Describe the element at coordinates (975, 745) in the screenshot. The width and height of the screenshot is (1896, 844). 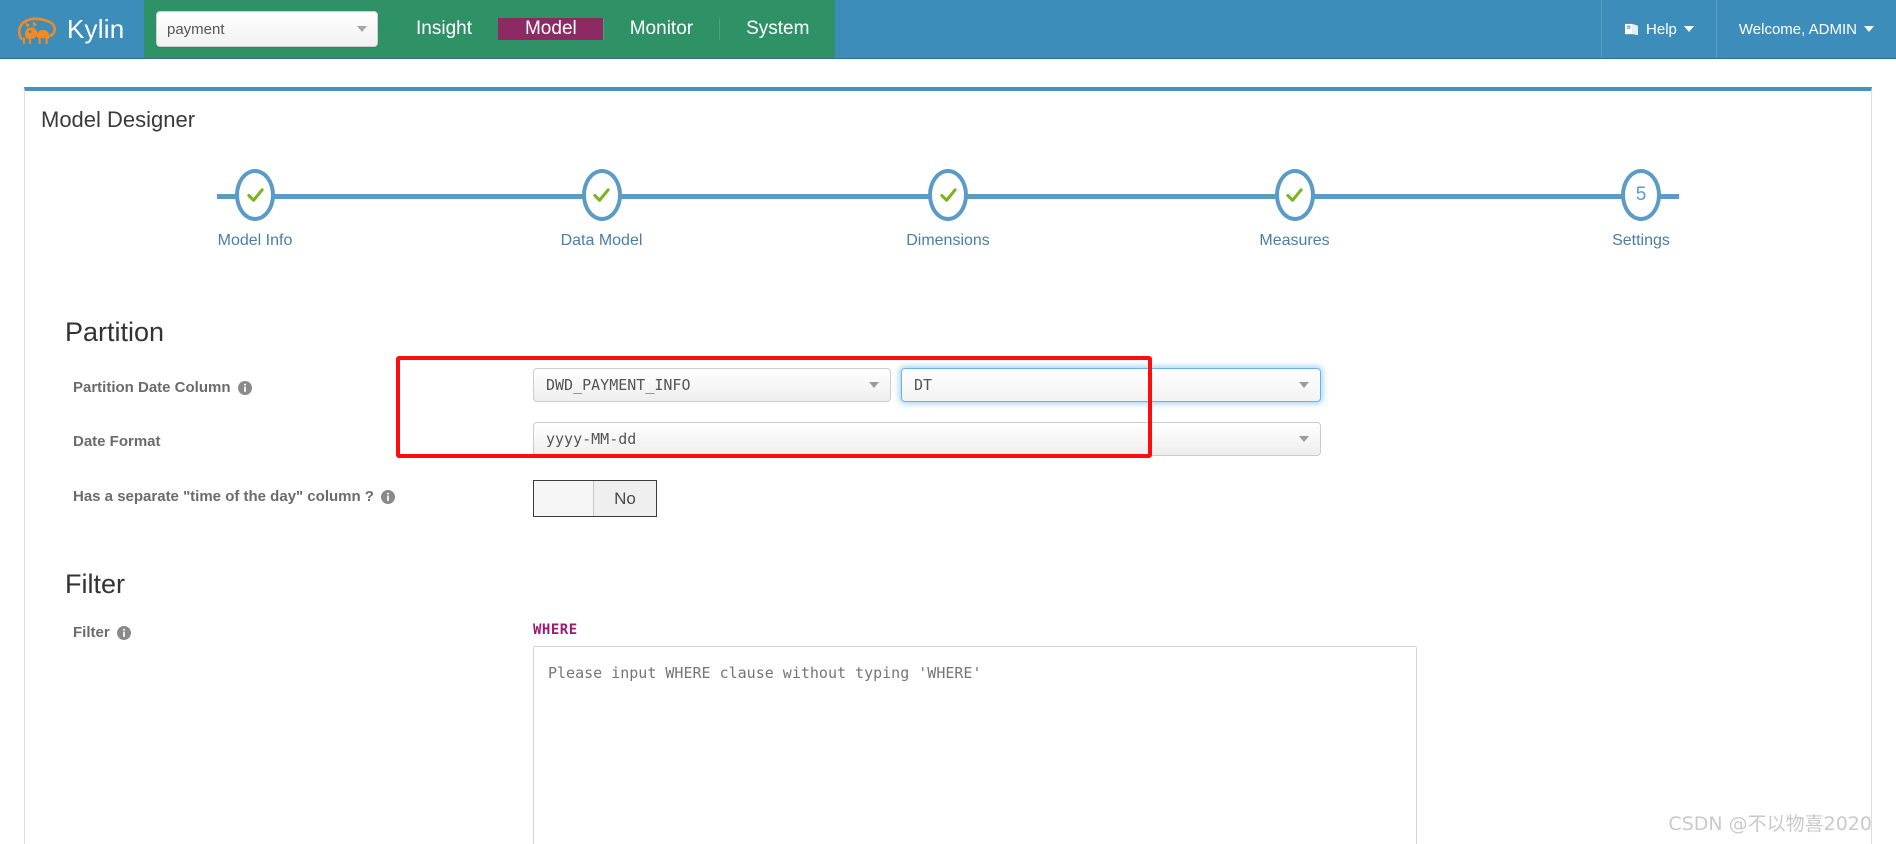
I see `filter-where-textarea` at that location.